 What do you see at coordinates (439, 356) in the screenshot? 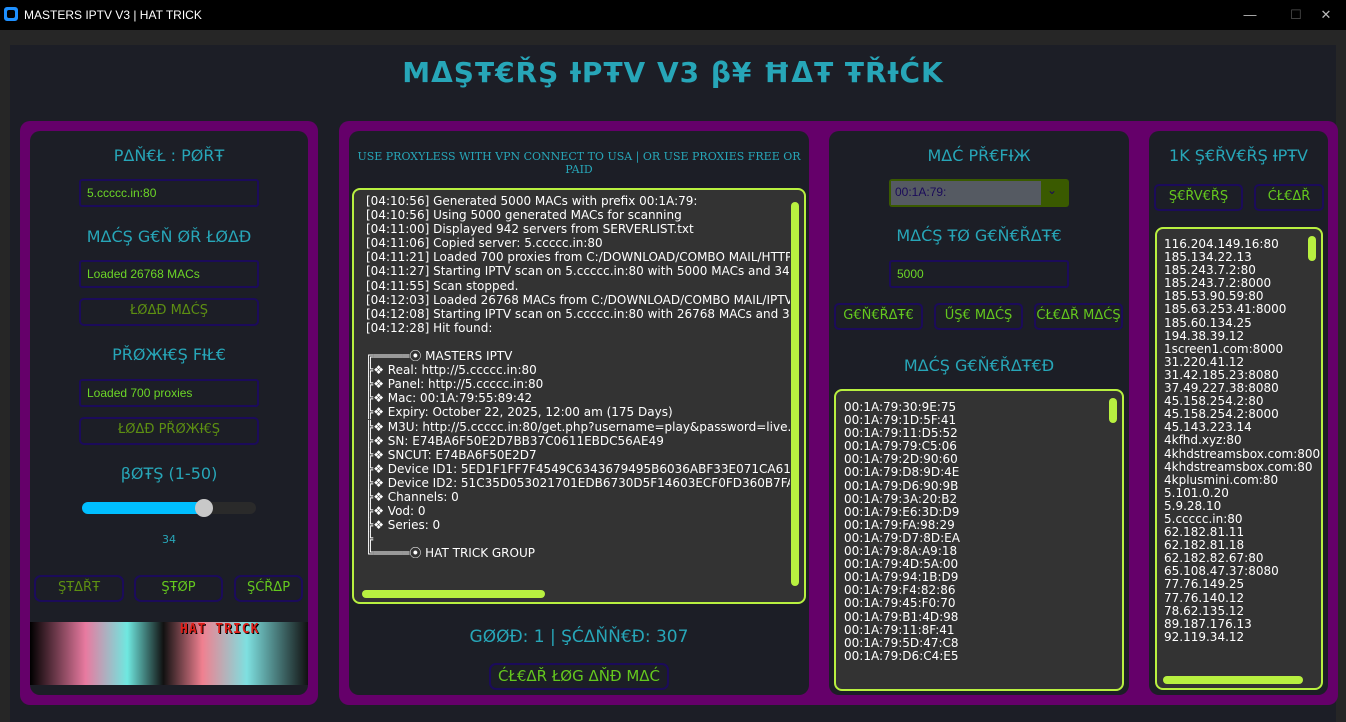
I see `log-line: ╔═════⦿ MASTERS IPTV` at bounding box center [439, 356].